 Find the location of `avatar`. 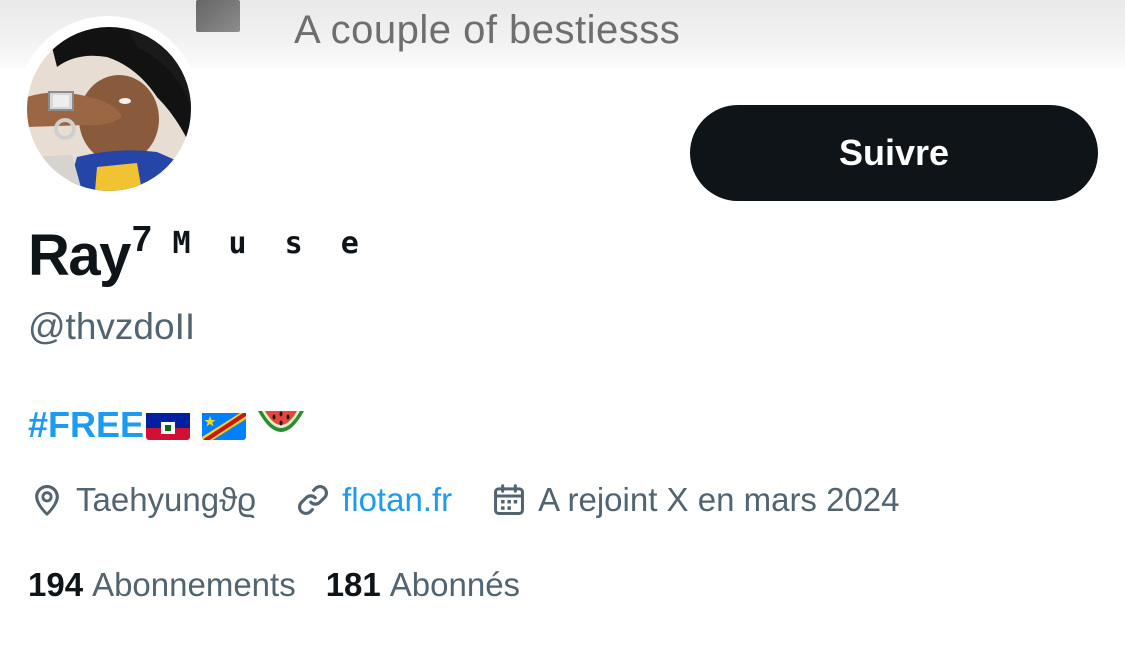

avatar is located at coordinates (109, 109).